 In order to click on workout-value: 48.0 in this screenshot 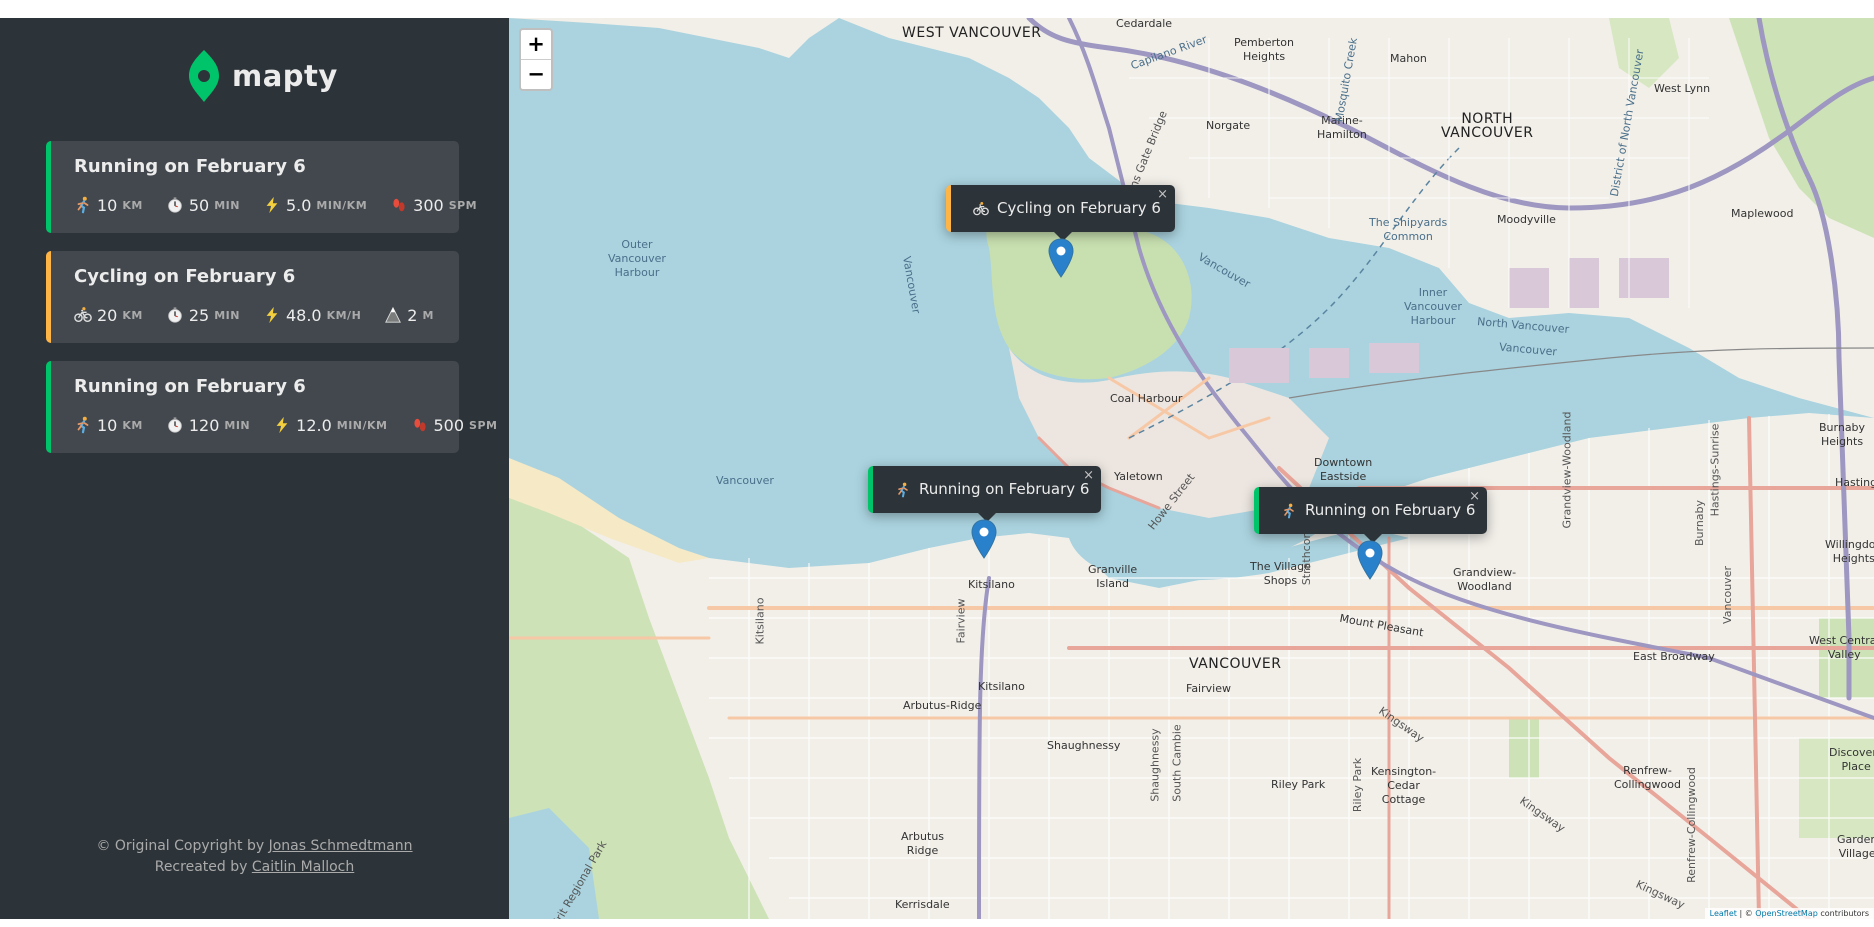, I will do `click(303, 315)`.